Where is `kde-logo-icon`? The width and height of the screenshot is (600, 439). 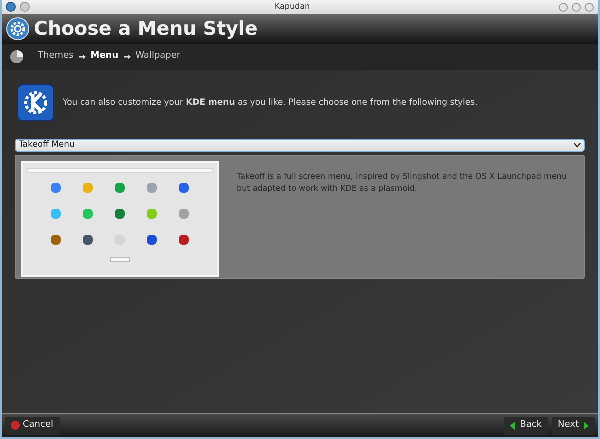 kde-logo-icon is located at coordinates (36, 103).